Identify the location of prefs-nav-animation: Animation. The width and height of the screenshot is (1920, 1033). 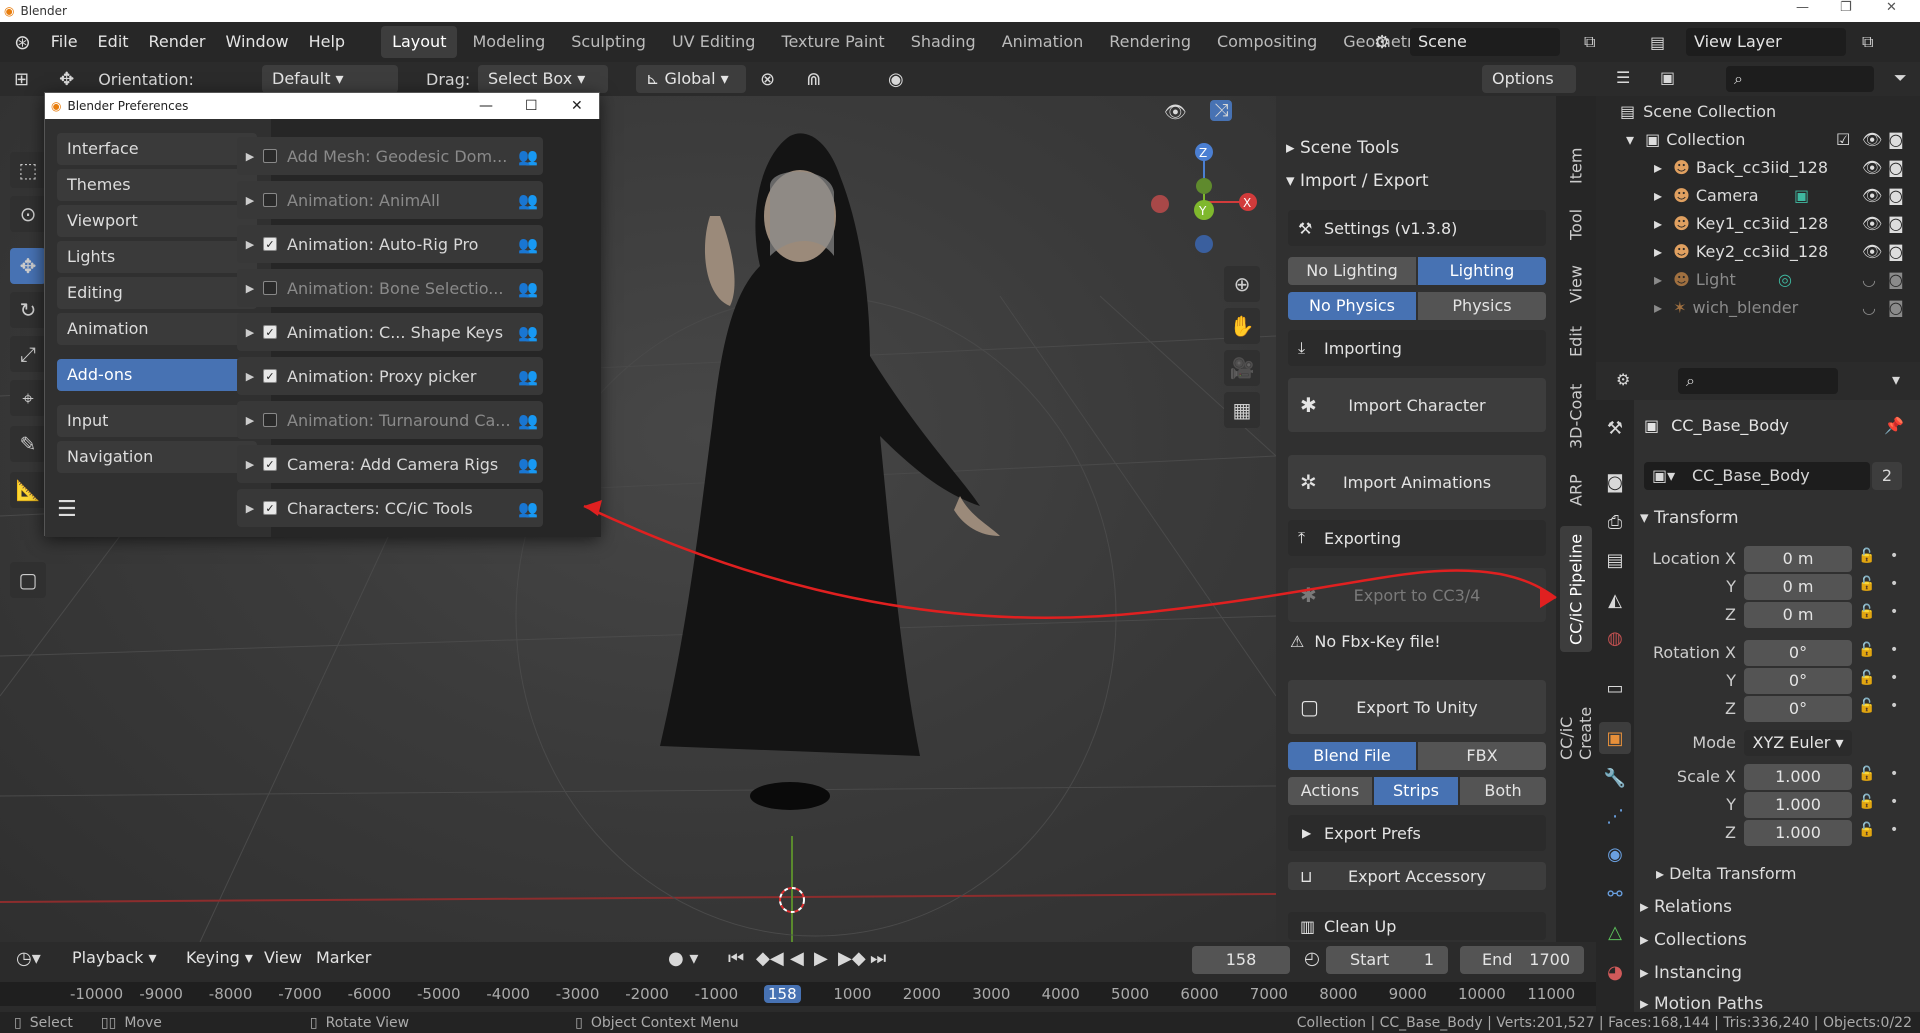
(157, 329).